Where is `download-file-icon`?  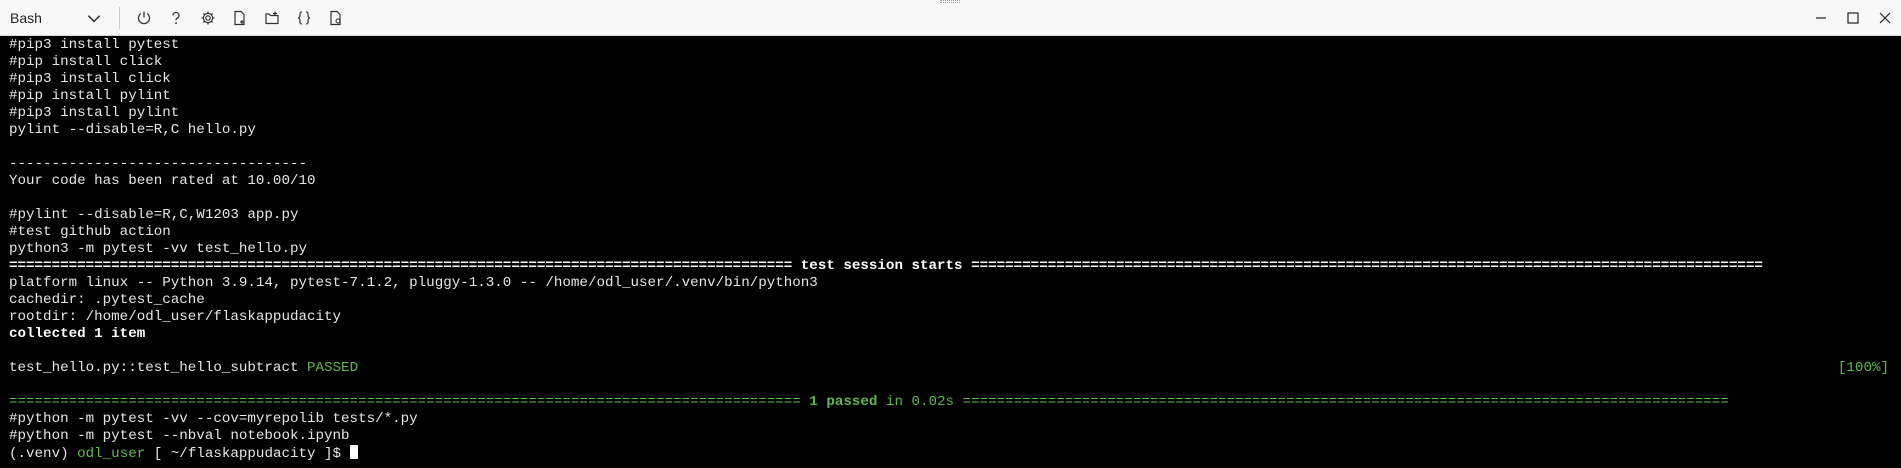 download-file-icon is located at coordinates (272, 17).